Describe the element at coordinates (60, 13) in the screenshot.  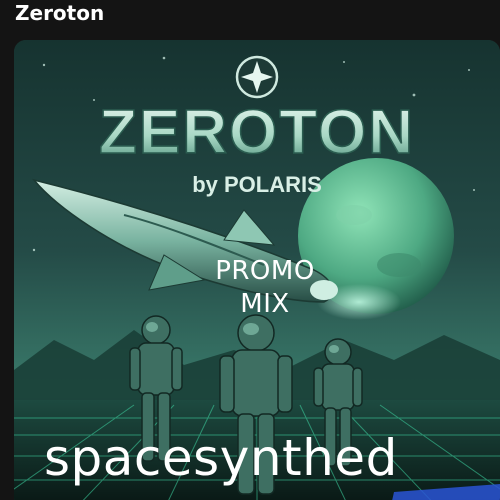
I see `page-title: Zeroton` at that location.